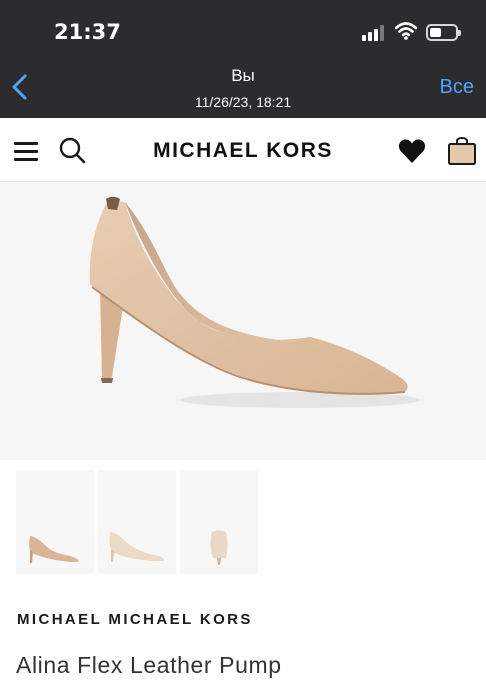 This screenshot has height=700, width=486. Describe the element at coordinates (462, 150) in the screenshot. I see `bag-icon` at that location.